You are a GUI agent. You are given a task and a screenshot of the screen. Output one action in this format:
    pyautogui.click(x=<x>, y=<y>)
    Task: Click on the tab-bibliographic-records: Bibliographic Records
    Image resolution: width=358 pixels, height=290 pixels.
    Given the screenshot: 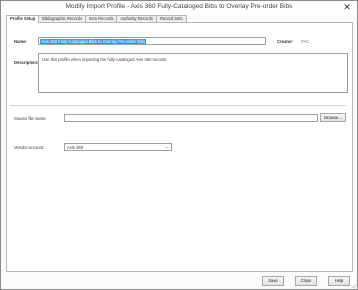 What is the action you would take?
    pyautogui.click(x=62, y=18)
    